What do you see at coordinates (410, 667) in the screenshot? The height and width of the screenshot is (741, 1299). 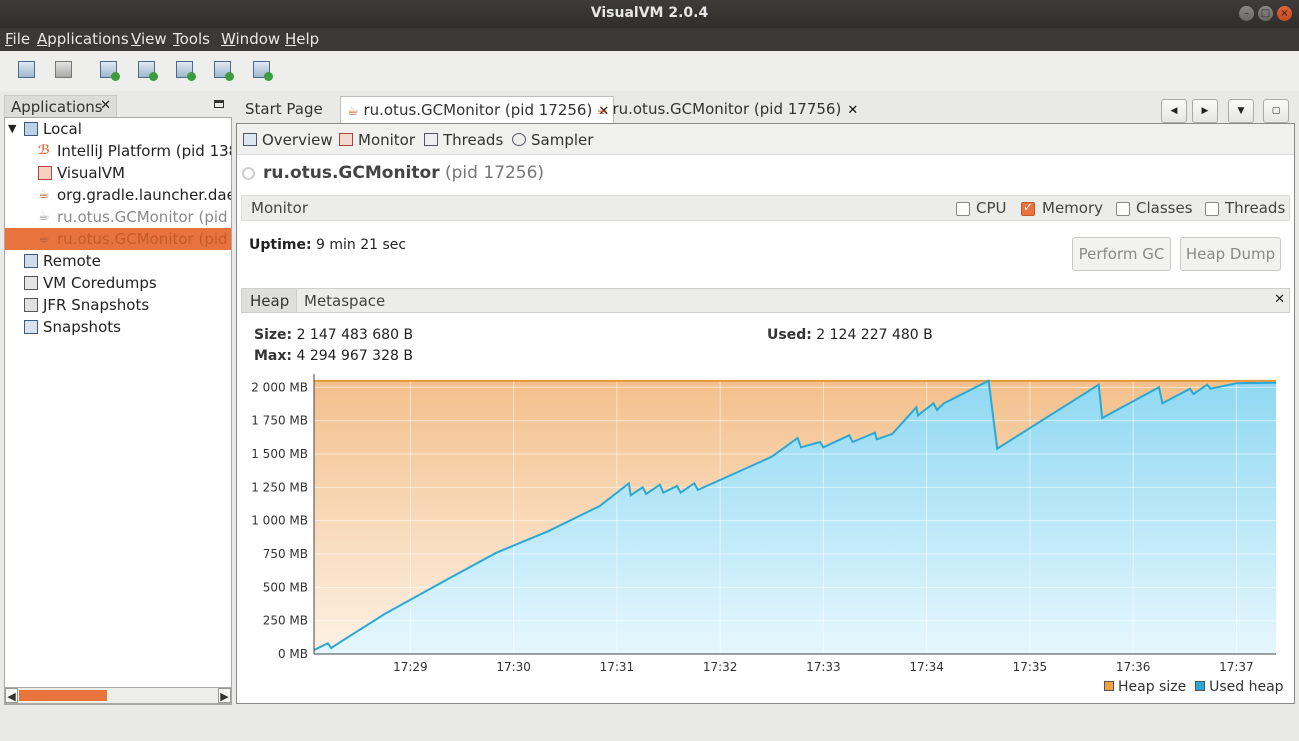 I see `x-tick-label: 17:29` at bounding box center [410, 667].